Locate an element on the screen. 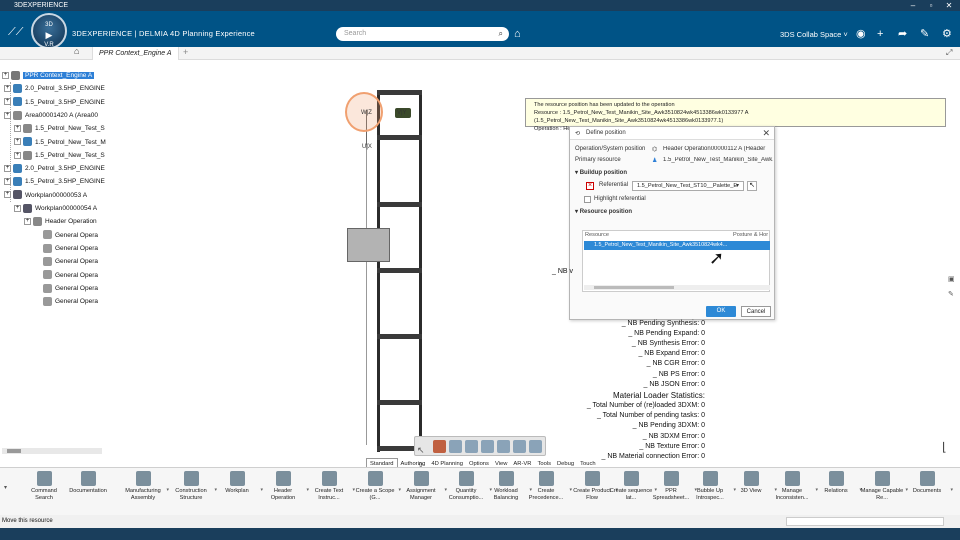 This screenshot has height=540, width=960. action-button: Create sequence lat... ▾ is located at coordinates (633, 486).